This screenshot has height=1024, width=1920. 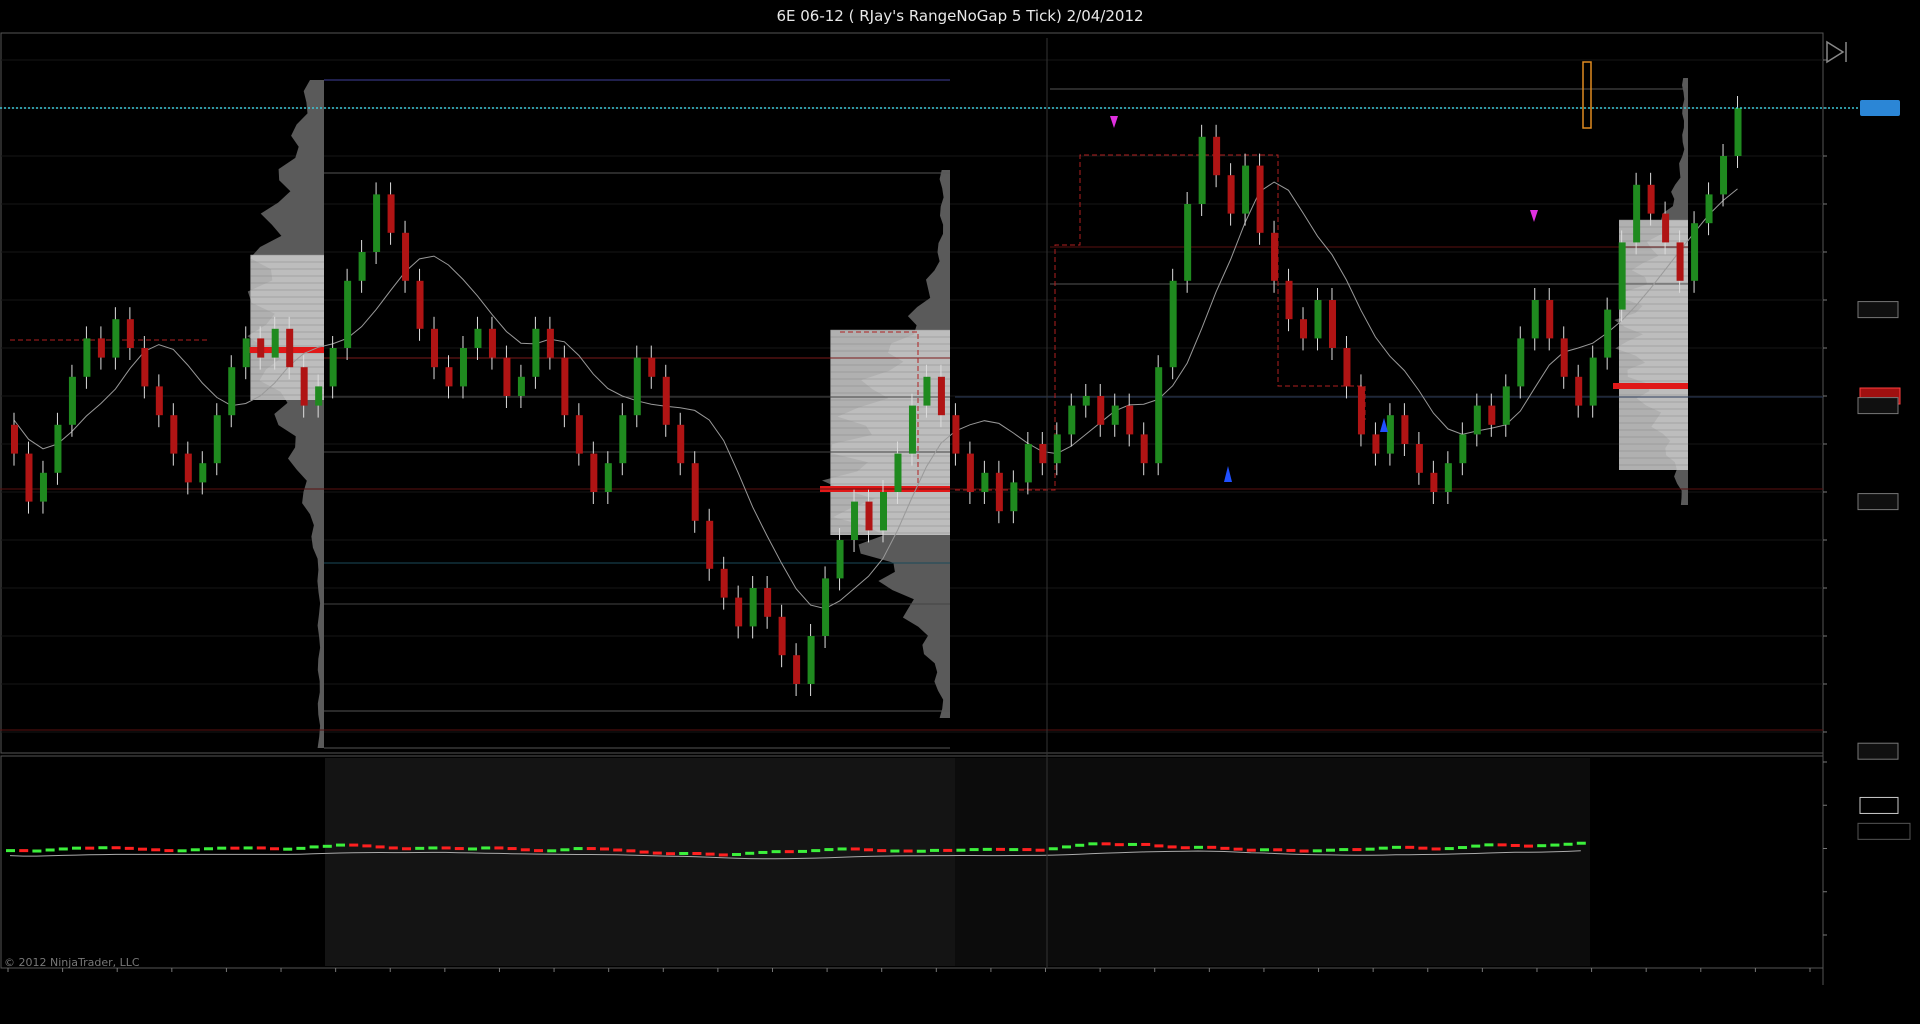 I want to click on price-axis, so click(x=1862, y=409).